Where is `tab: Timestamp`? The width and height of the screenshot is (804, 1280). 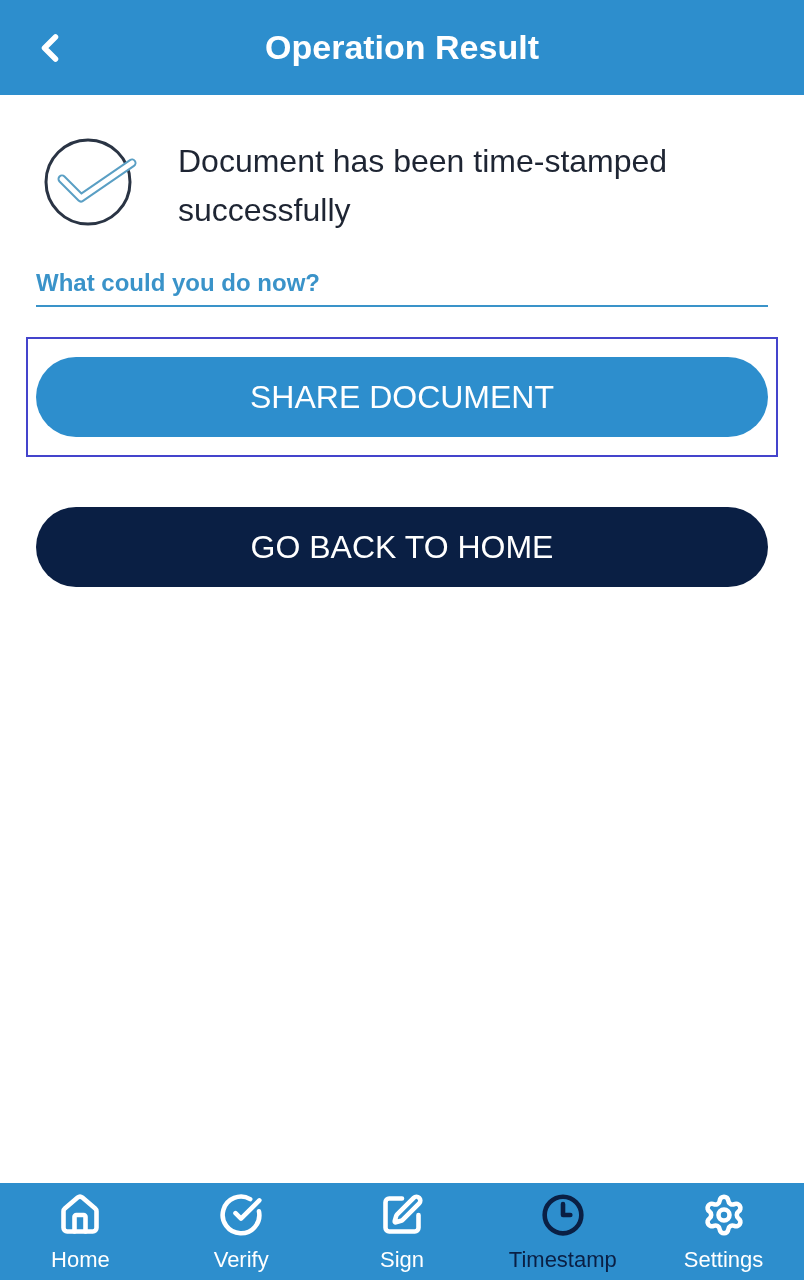 tab: Timestamp is located at coordinates (563, 1231).